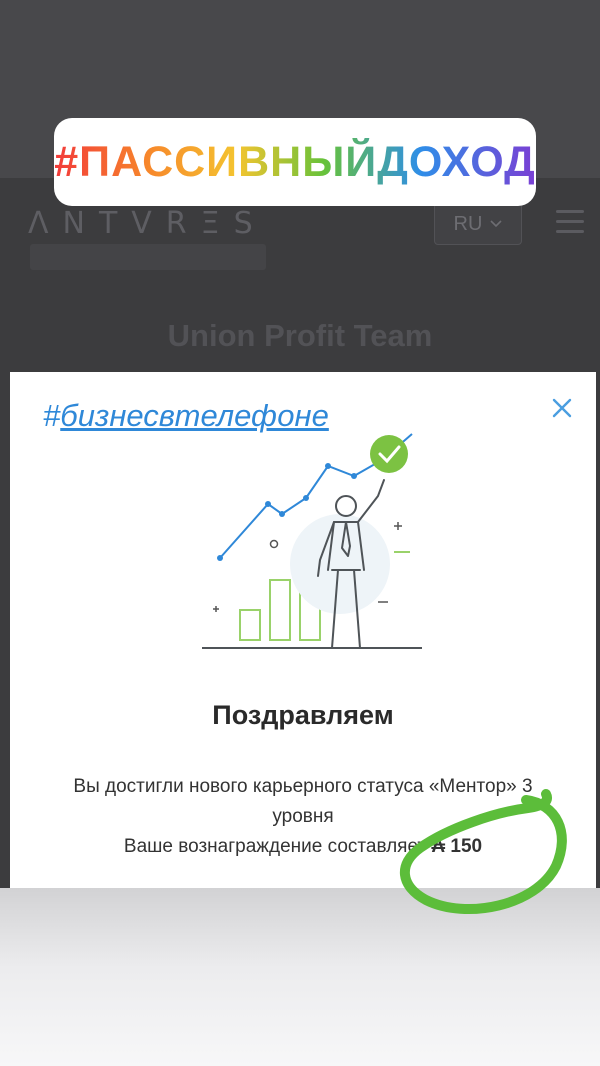 This screenshot has width=600, height=1066. I want to click on hamburger-menu-icon, so click(570, 222).